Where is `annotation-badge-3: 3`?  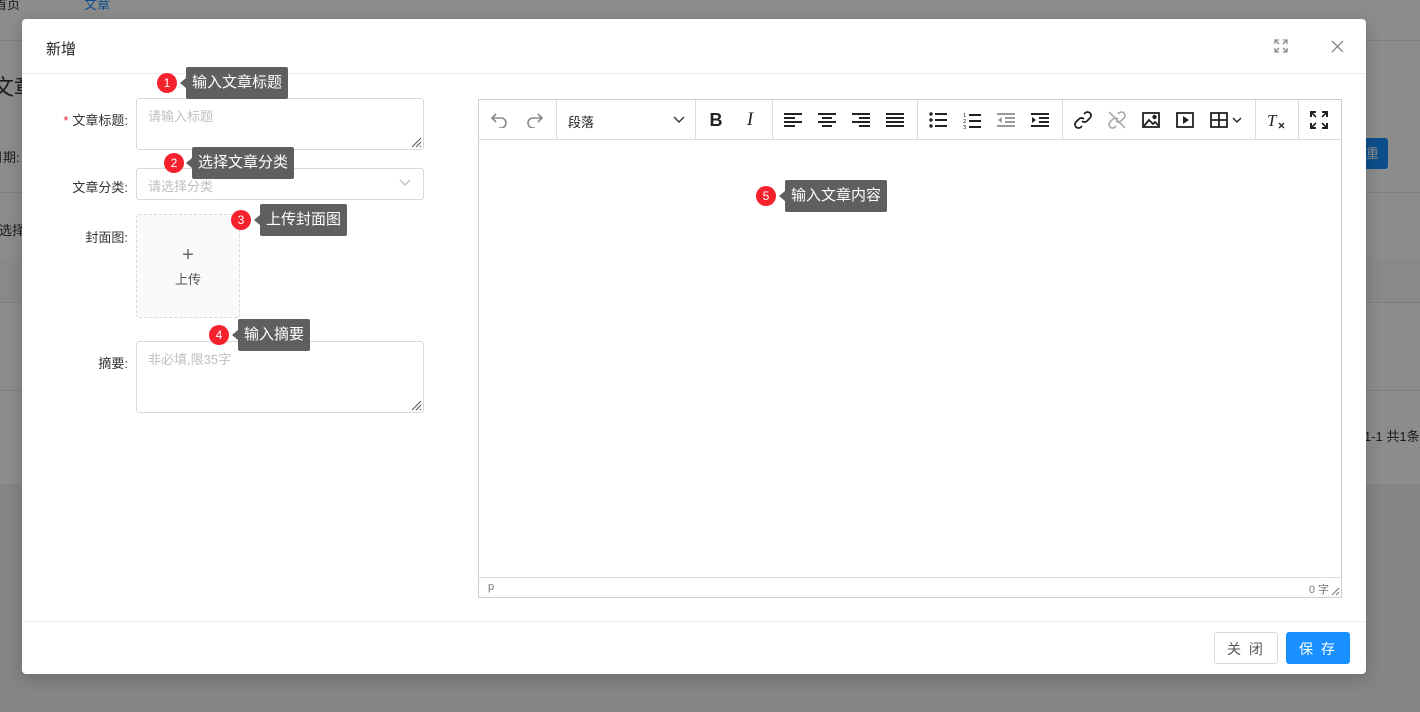 annotation-badge-3: 3 is located at coordinates (241, 220).